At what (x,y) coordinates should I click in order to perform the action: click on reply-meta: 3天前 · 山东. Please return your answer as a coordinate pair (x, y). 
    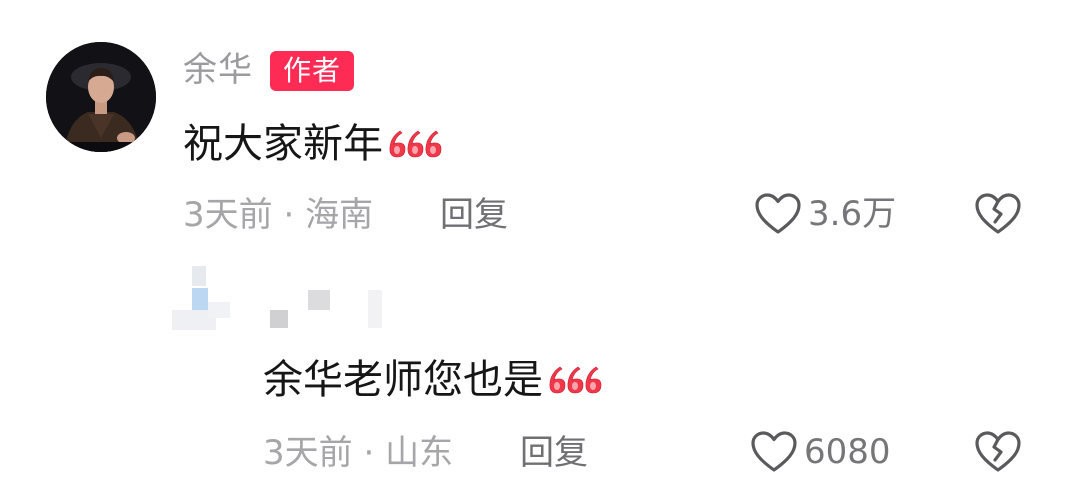
    Looking at the image, I should click on (358, 453).